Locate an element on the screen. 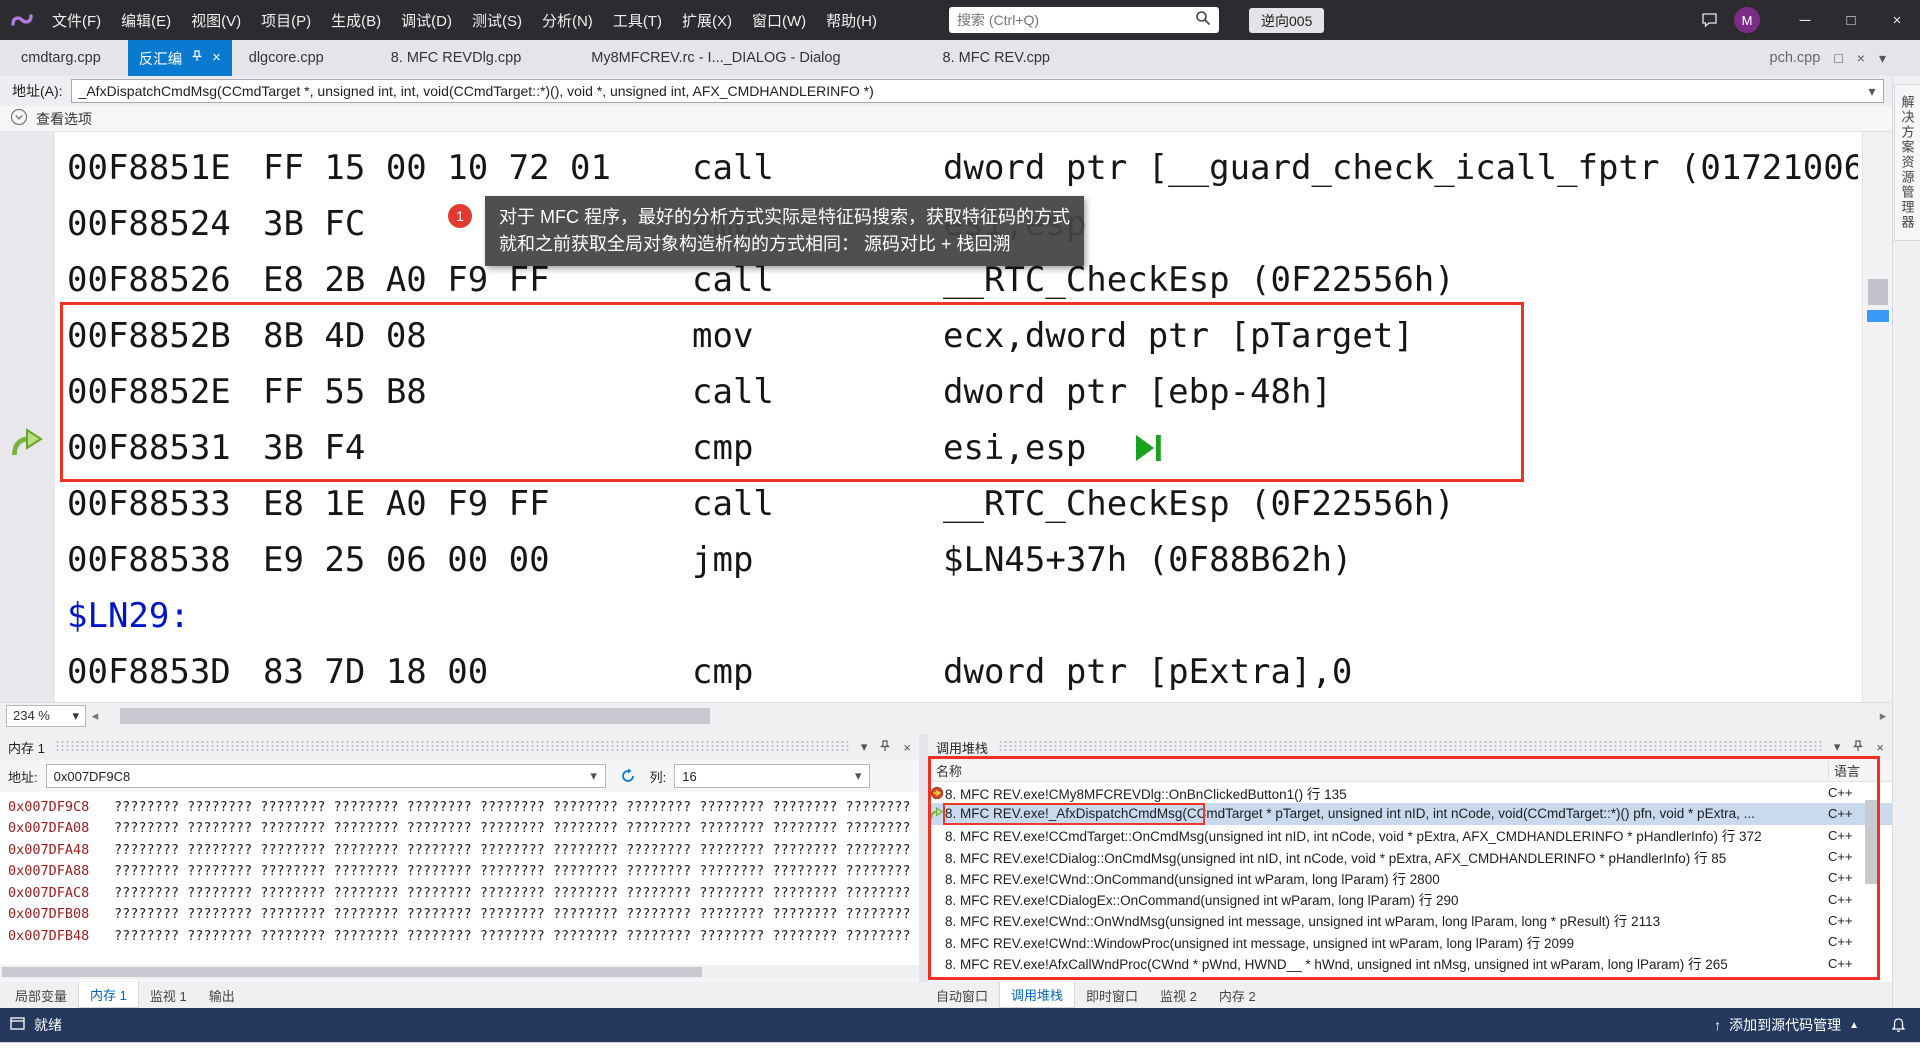  close-tab-icon: × is located at coordinates (216, 58).